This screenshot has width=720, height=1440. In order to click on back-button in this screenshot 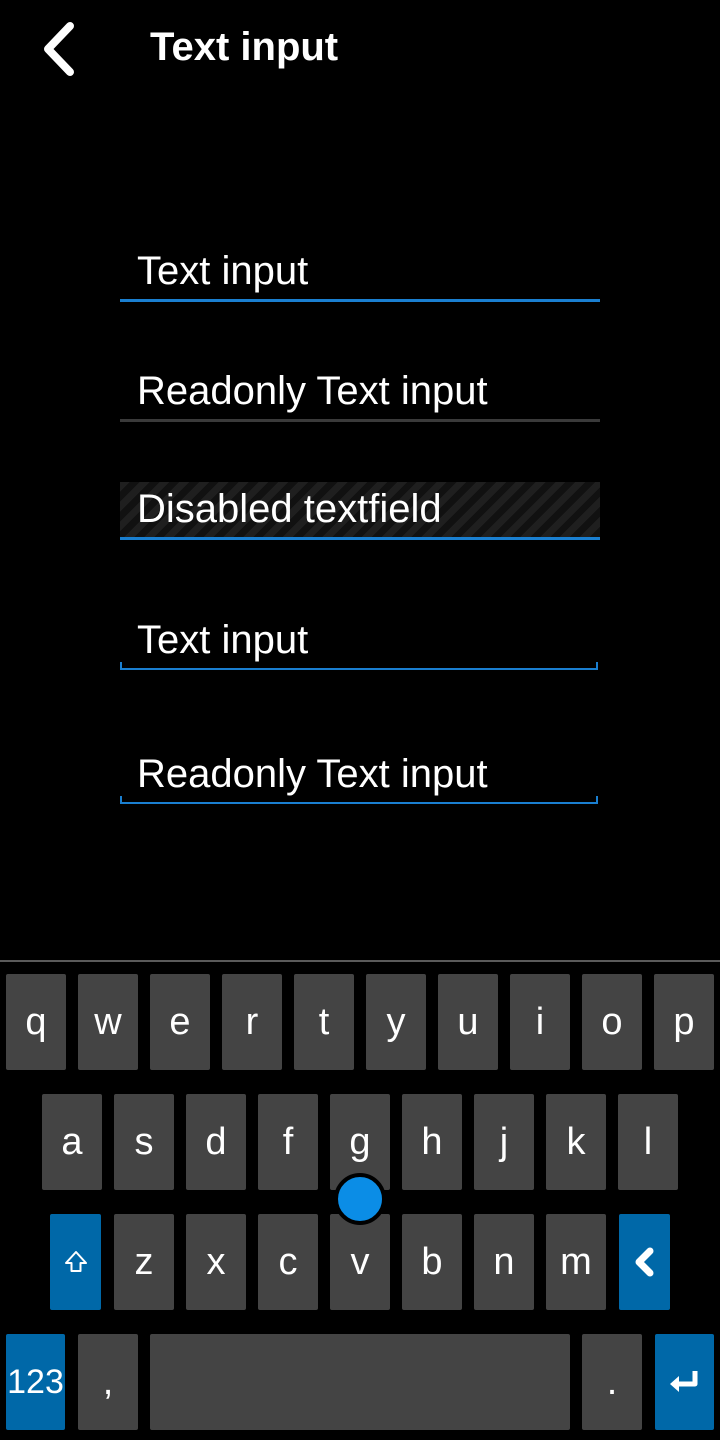, I will do `click(62, 49)`.